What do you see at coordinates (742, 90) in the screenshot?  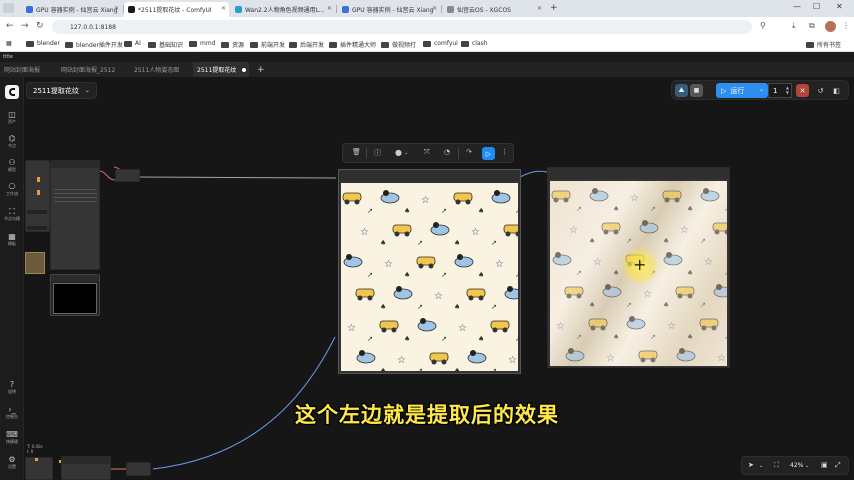 I see `run-button: ▷ 运行 ⌄` at bounding box center [742, 90].